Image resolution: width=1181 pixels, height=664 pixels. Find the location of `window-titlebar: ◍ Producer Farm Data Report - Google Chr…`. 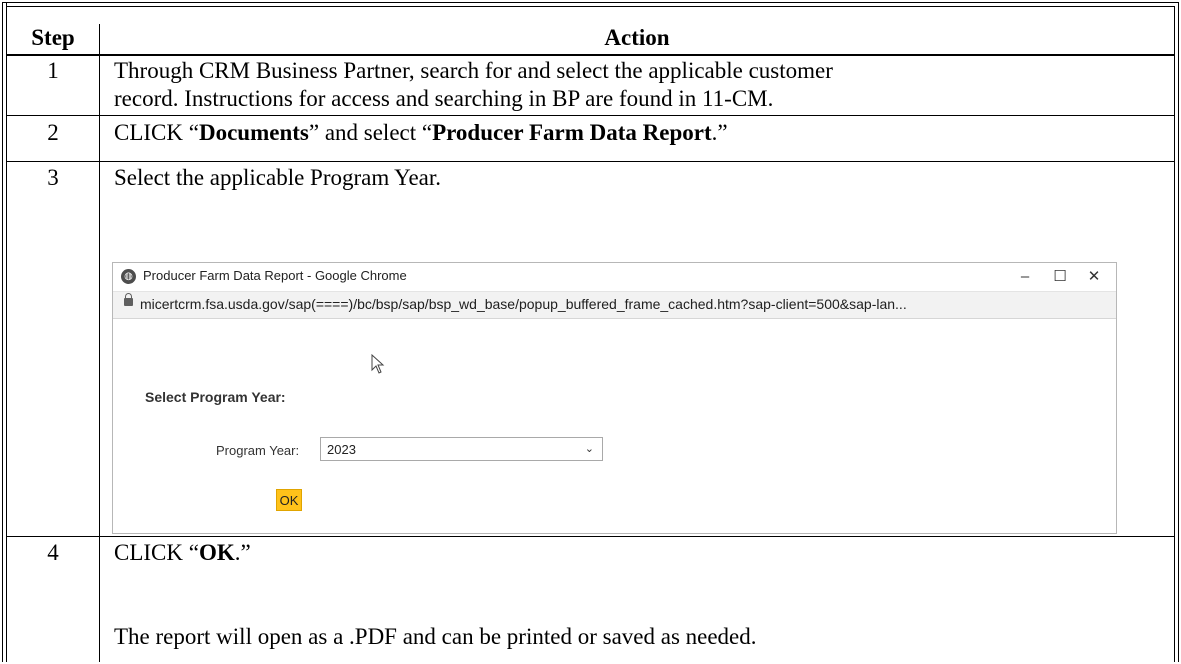

window-titlebar: ◍ Producer Farm Data Report - Google Chr… is located at coordinates (614, 277).